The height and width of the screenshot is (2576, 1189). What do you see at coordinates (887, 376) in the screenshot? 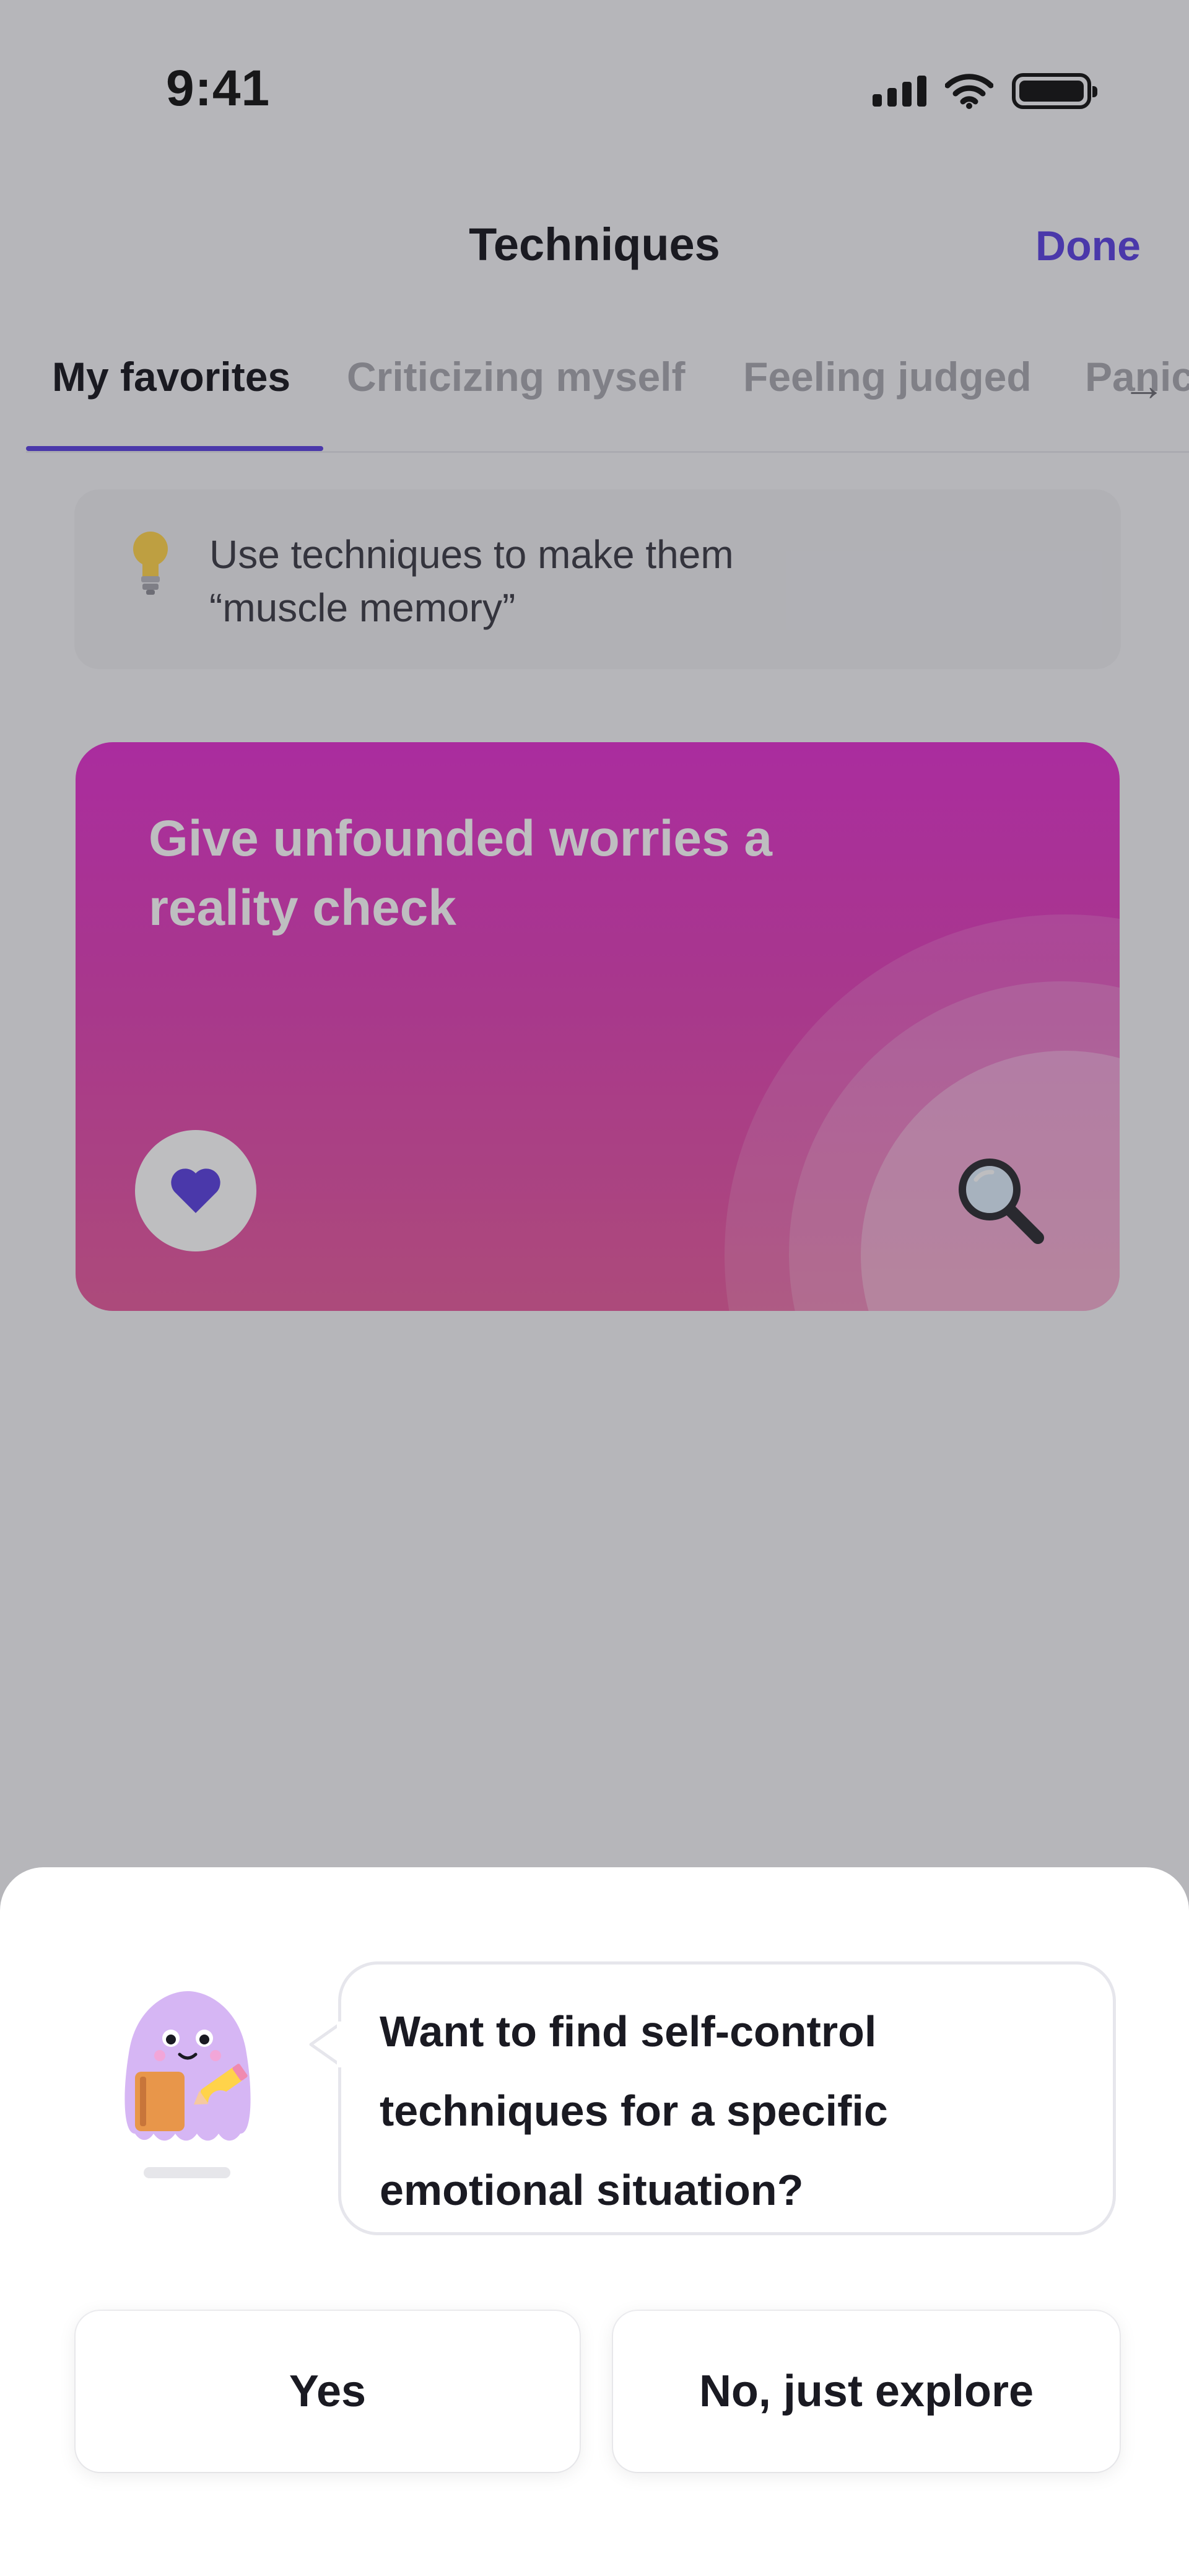
I see `tab-feeling-judged: Feeling judged` at bounding box center [887, 376].